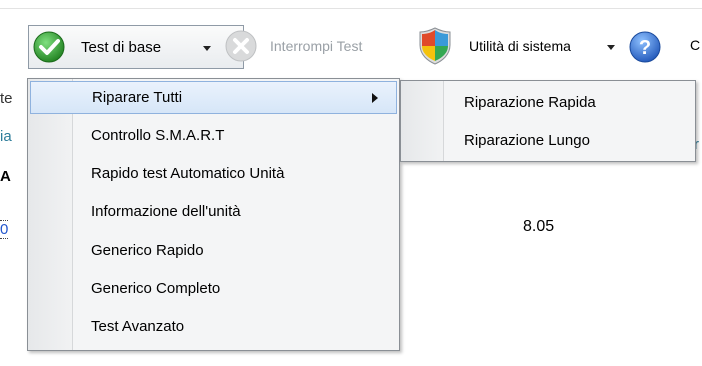 Image resolution: width=702 pixels, height=366 pixels. What do you see at coordinates (5, 176) in the screenshot?
I see `background-text: A` at bounding box center [5, 176].